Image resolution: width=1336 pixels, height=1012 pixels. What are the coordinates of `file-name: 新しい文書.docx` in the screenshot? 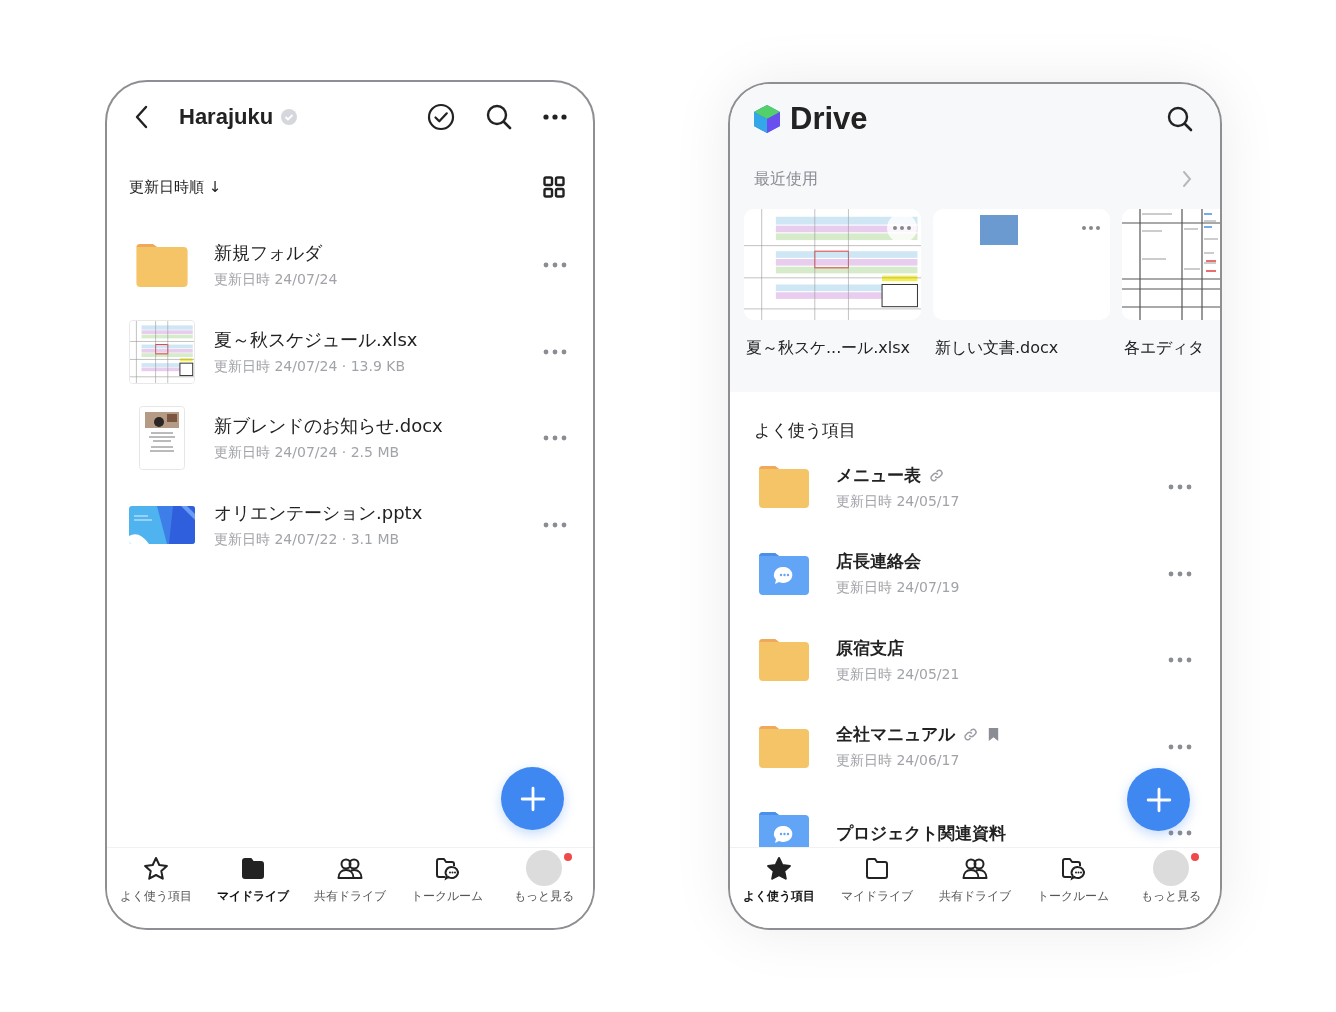 It's located at (1021, 348).